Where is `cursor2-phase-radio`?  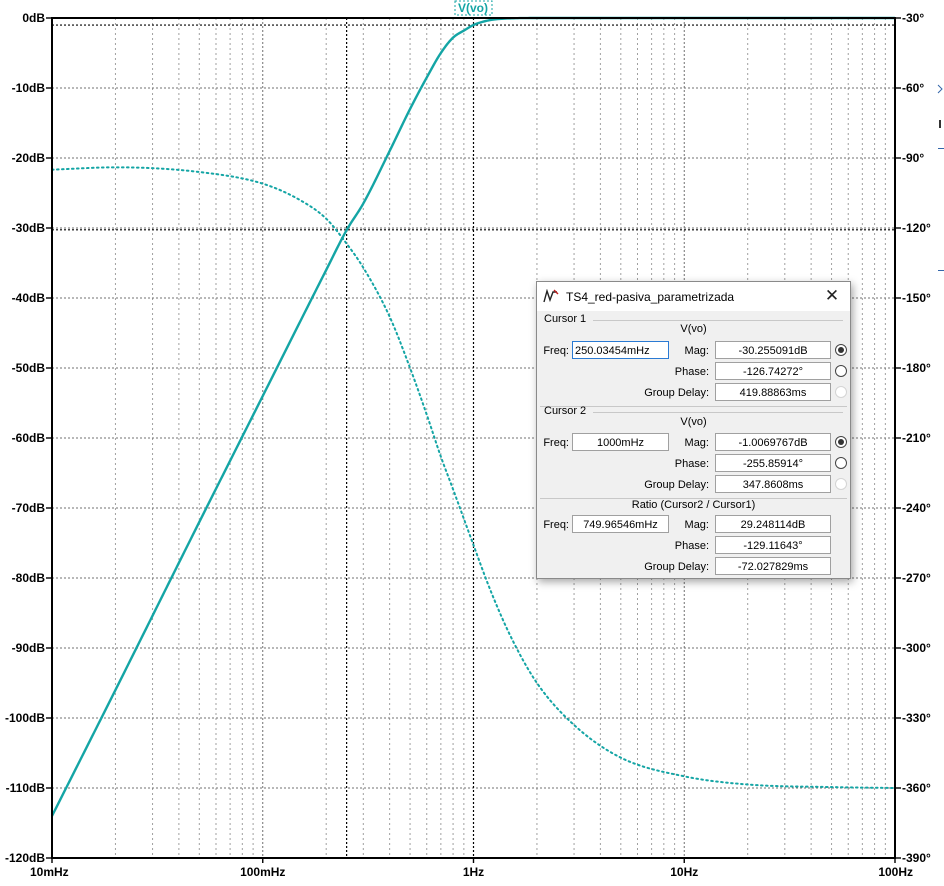 cursor2-phase-radio is located at coordinates (841, 463).